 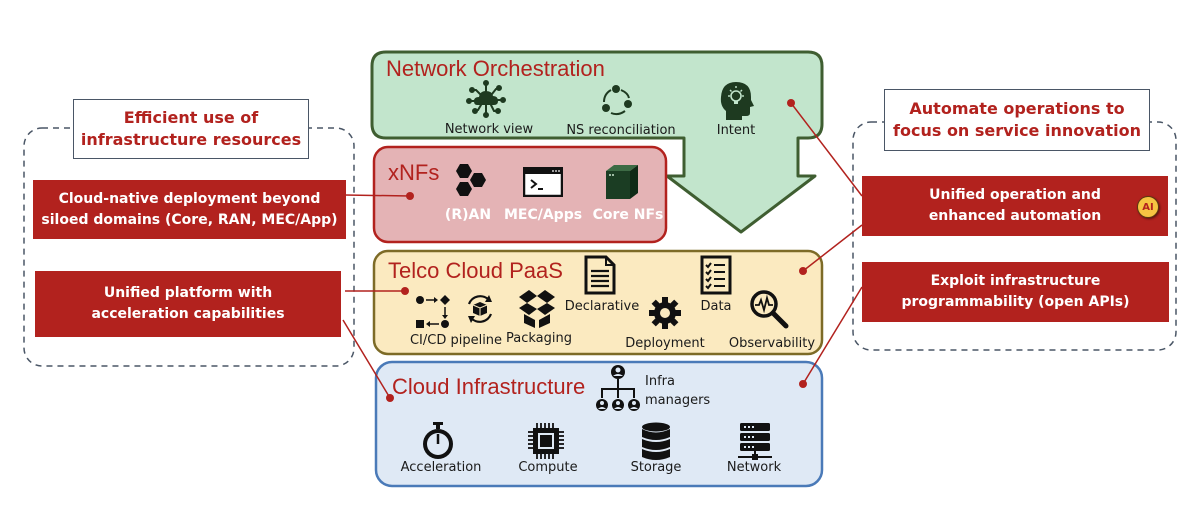 I want to click on gear-icon, so click(x=665, y=313).